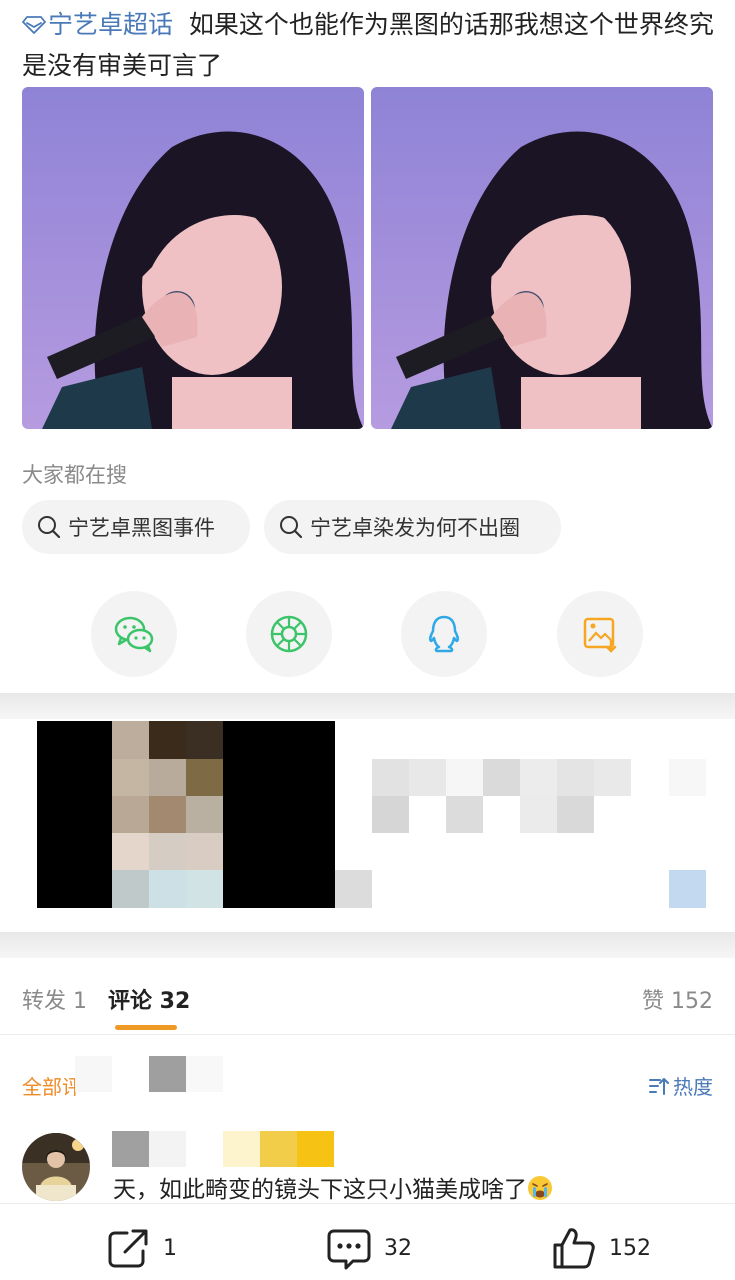  I want to click on comment-body: 天，如此畸变的镜头下这只小猫美成啥了, so click(320, 1190).